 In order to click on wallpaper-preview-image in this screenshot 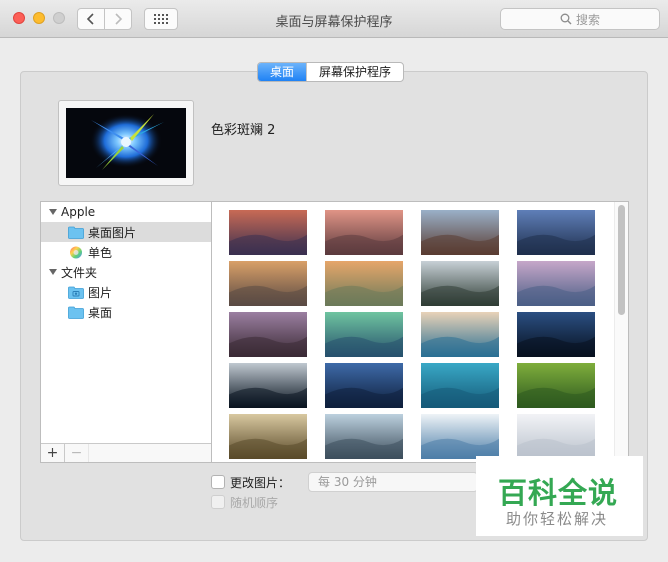, I will do `click(126, 143)`.